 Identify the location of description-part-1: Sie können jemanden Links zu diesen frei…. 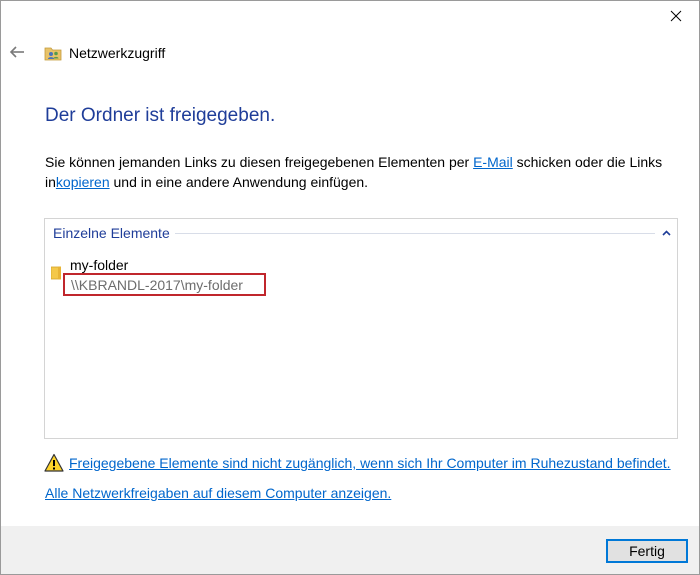
(259, 162).